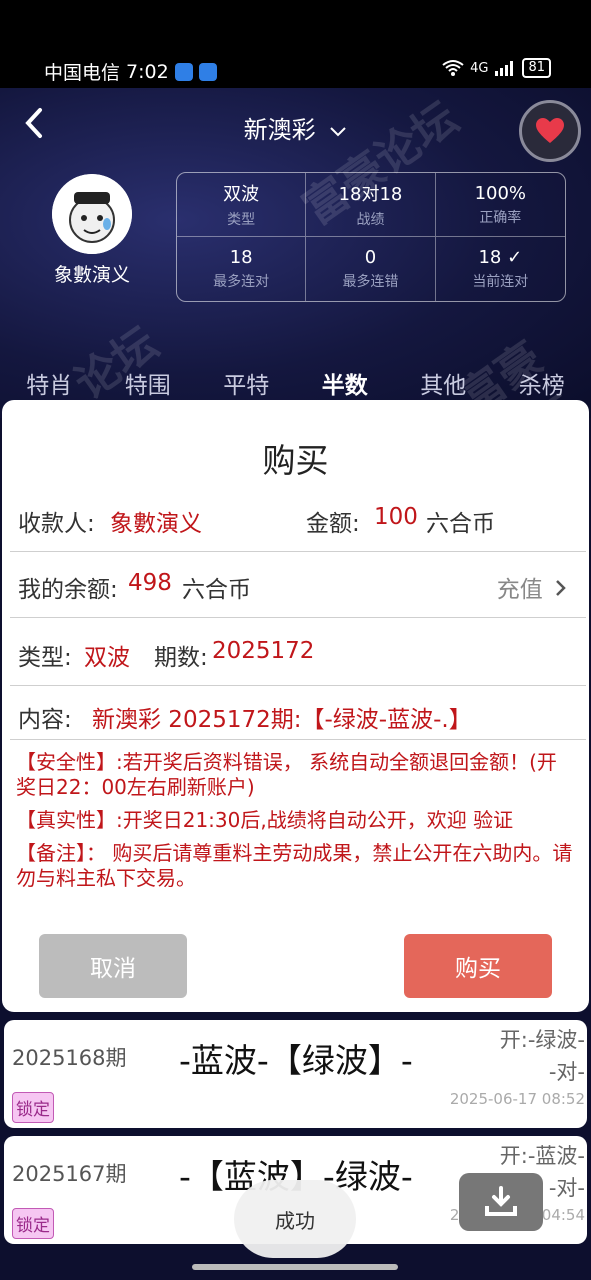 This screenshot has width=591, height=1280. I want to click on payee-value: 象數演义, so click(156, 524).